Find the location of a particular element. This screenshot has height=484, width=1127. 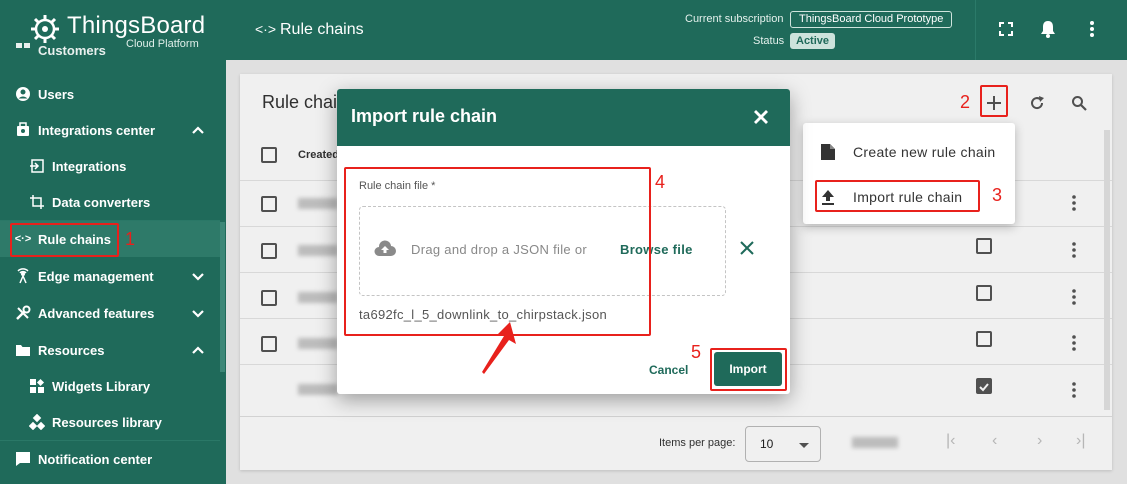

sidebar-item-label: Resources is located at coordinates (71, 350).